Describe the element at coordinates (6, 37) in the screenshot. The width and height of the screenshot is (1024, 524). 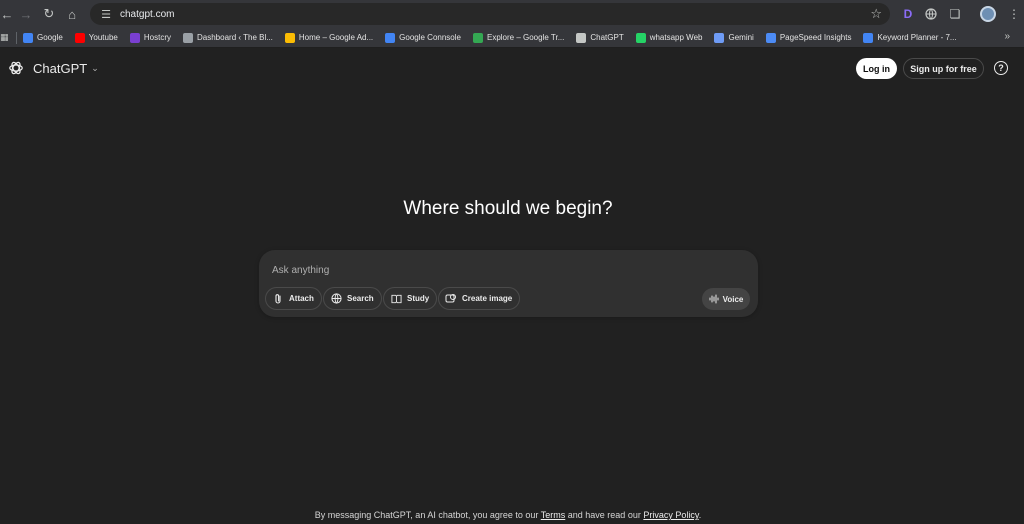
I see `apps-grid-icon: ▦` at that location.